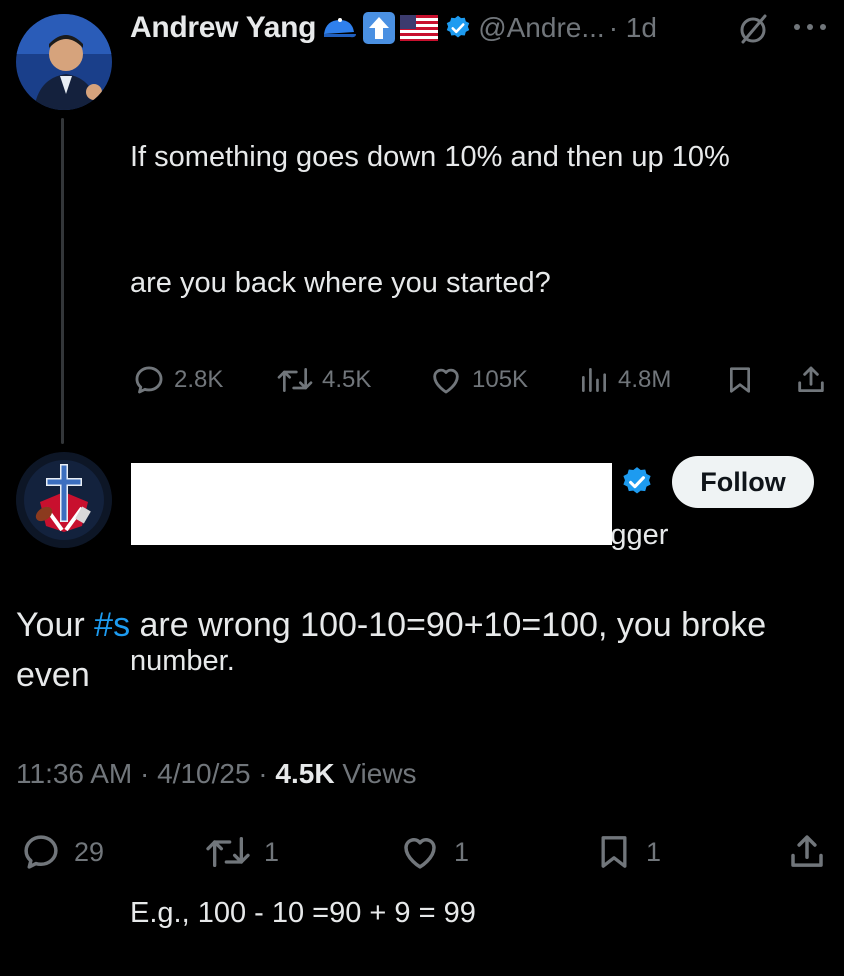 The height and width of the screenshot is (976, 844). I want to click on timestamp: 11:36 AM · 4/10/25 ·, so click(145, 773).